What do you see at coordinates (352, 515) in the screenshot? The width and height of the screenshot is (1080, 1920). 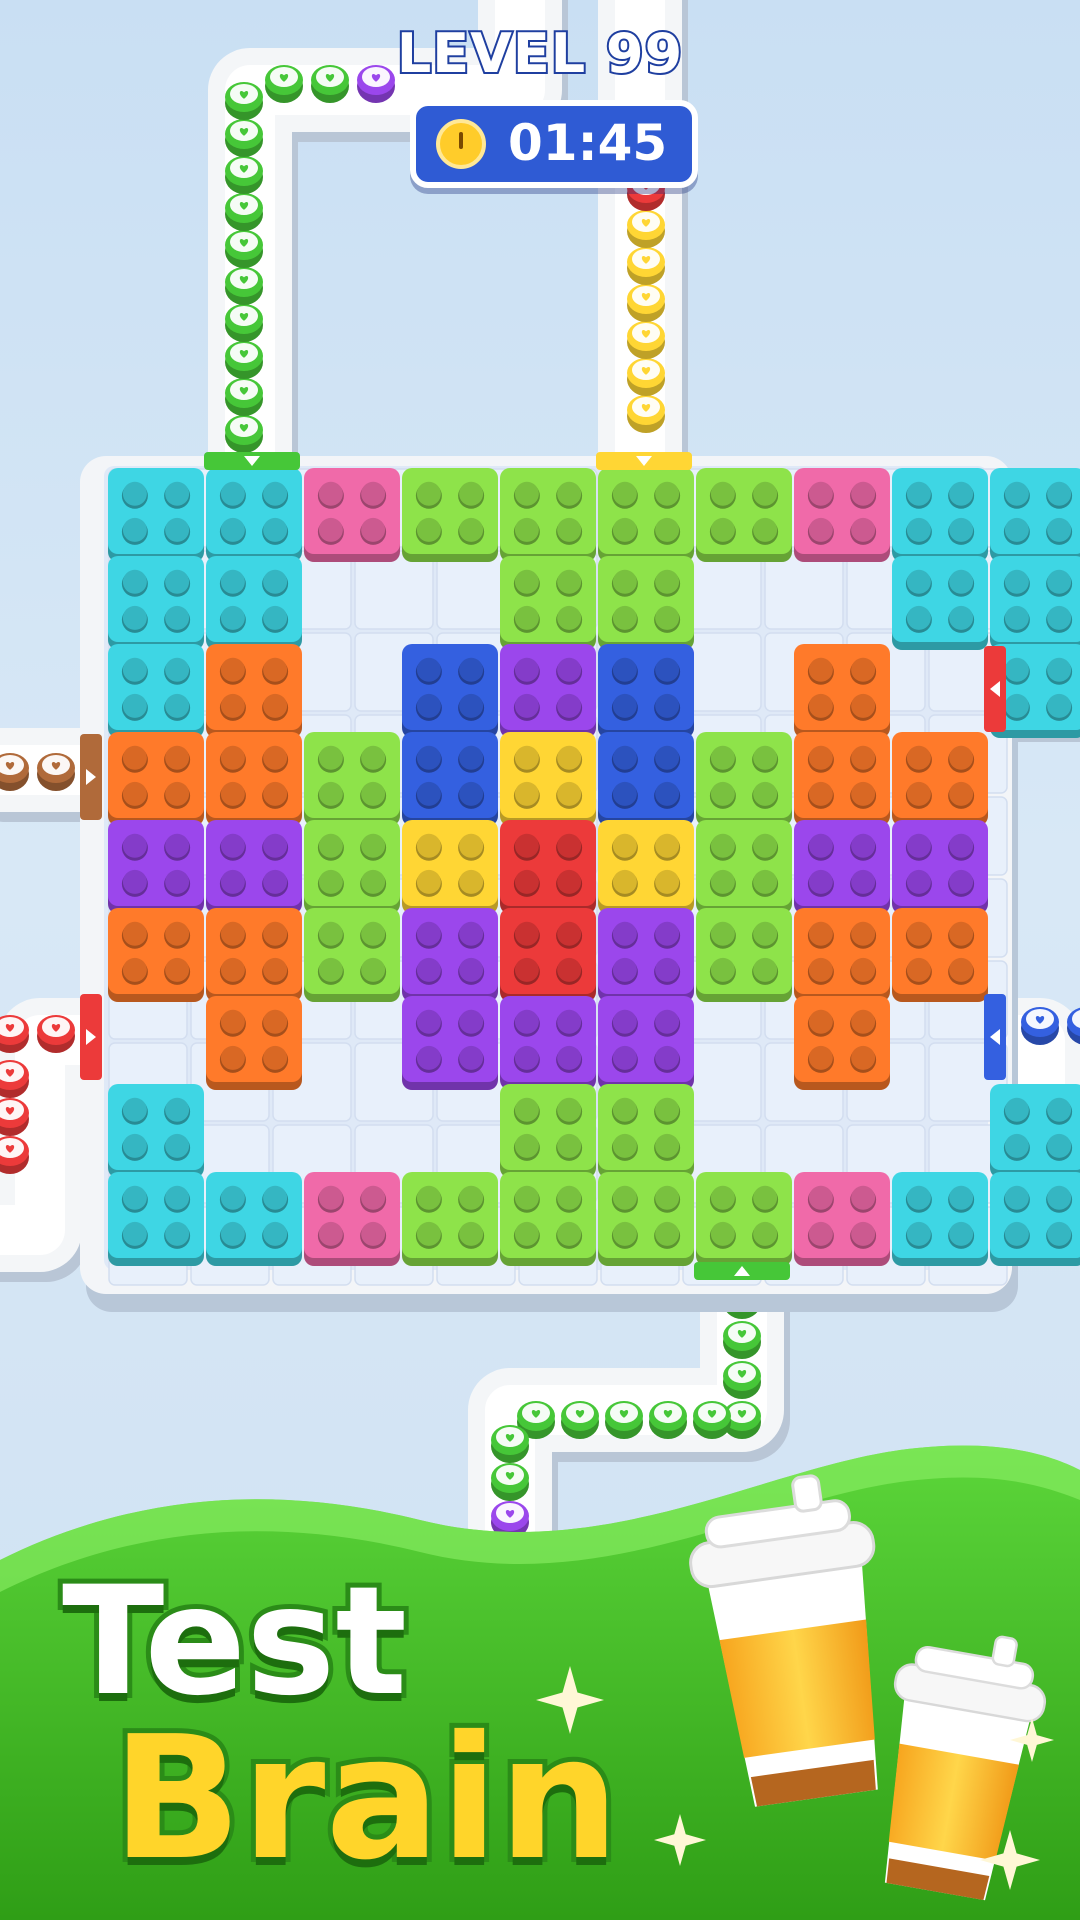 I see `pink-top-left` at bounding box center [352, 515].